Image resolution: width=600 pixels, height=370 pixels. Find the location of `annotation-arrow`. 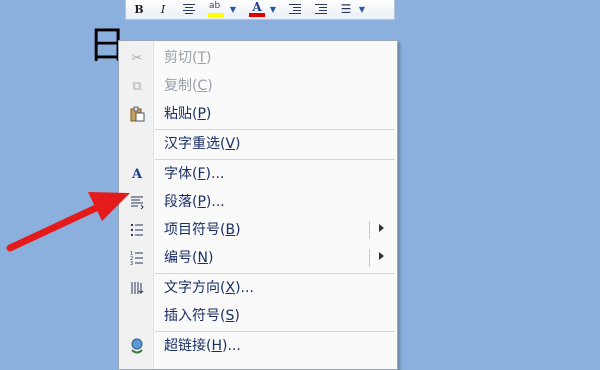

annotation-arrow is located at coordinates (68, 222).